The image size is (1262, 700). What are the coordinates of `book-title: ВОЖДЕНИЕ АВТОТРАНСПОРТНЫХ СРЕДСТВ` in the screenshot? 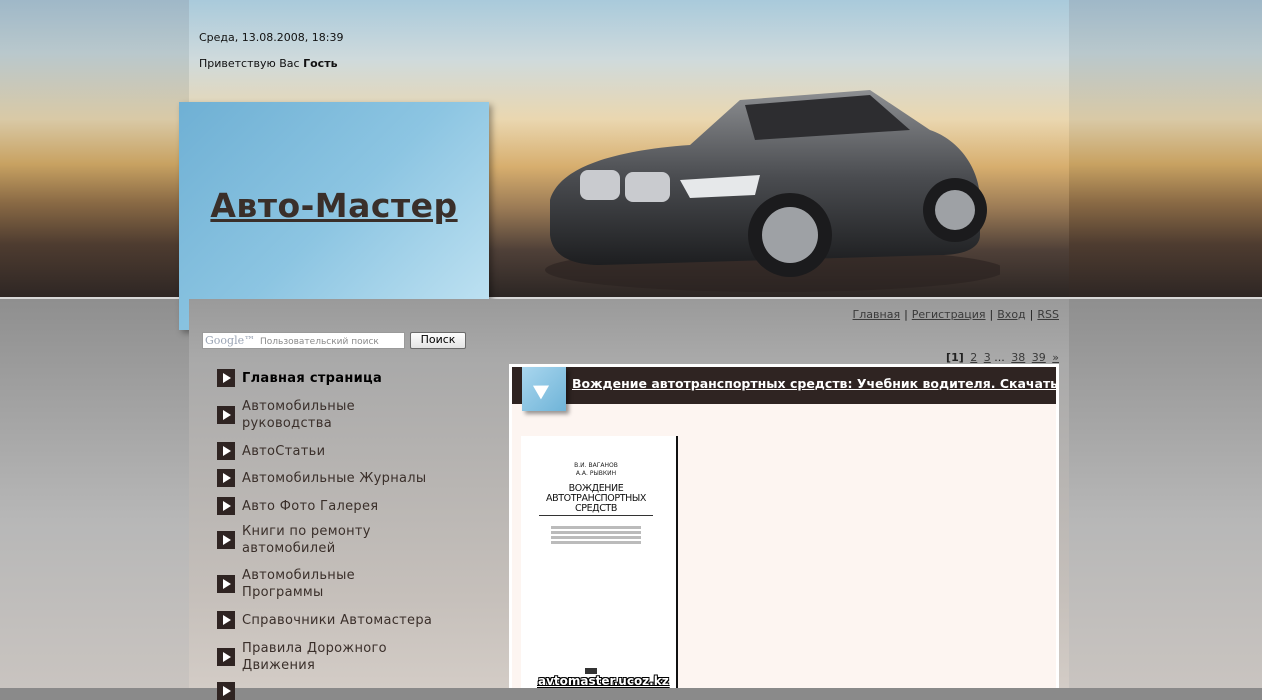 It's located at (596, 498).